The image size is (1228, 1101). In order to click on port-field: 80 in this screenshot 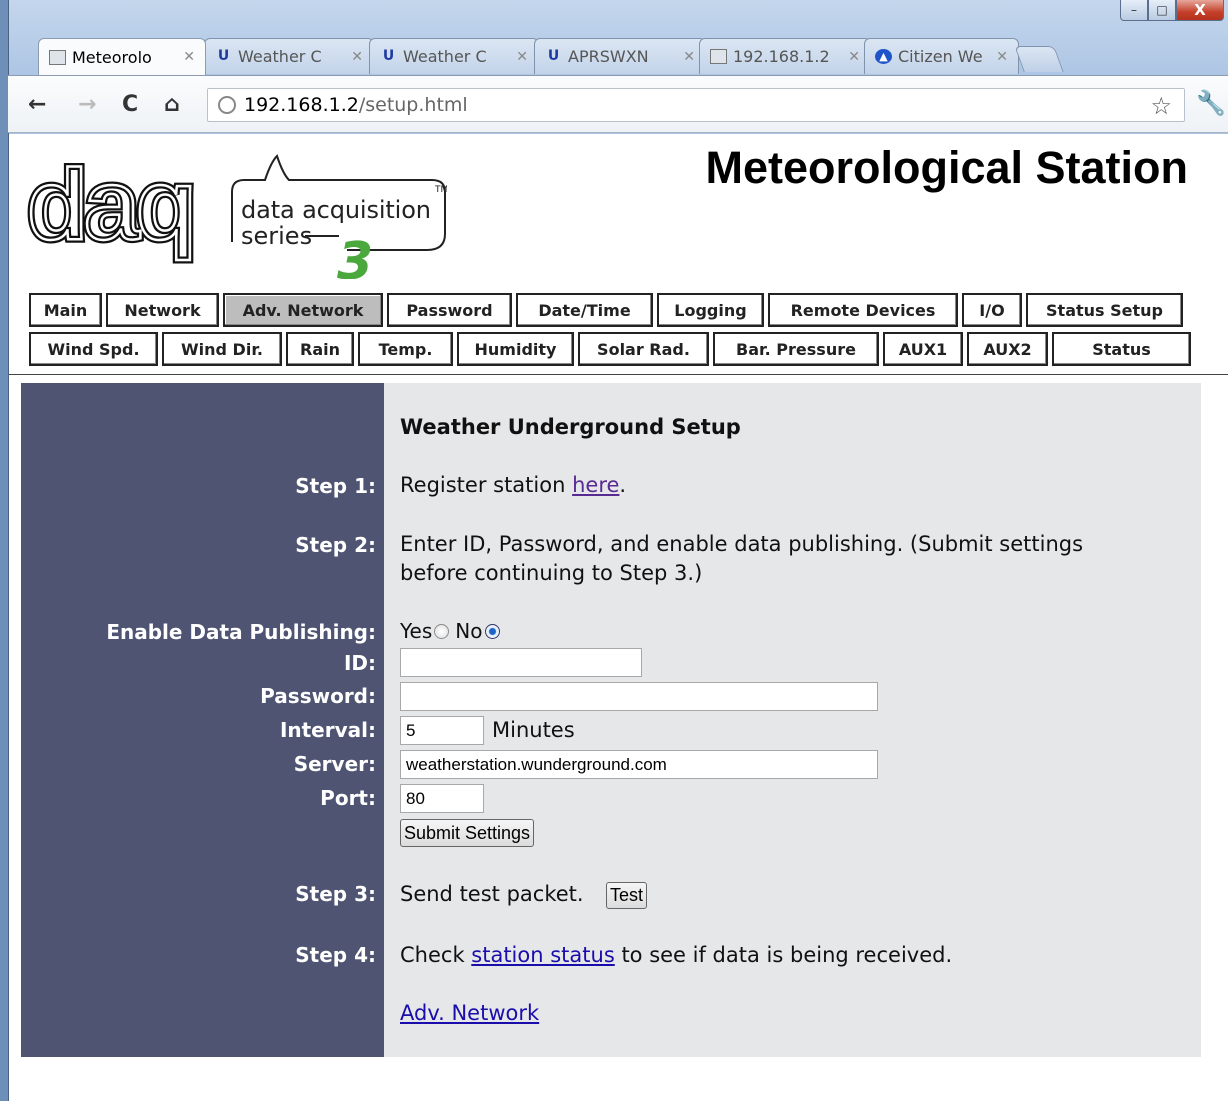, I will do `click(442, 798)`.